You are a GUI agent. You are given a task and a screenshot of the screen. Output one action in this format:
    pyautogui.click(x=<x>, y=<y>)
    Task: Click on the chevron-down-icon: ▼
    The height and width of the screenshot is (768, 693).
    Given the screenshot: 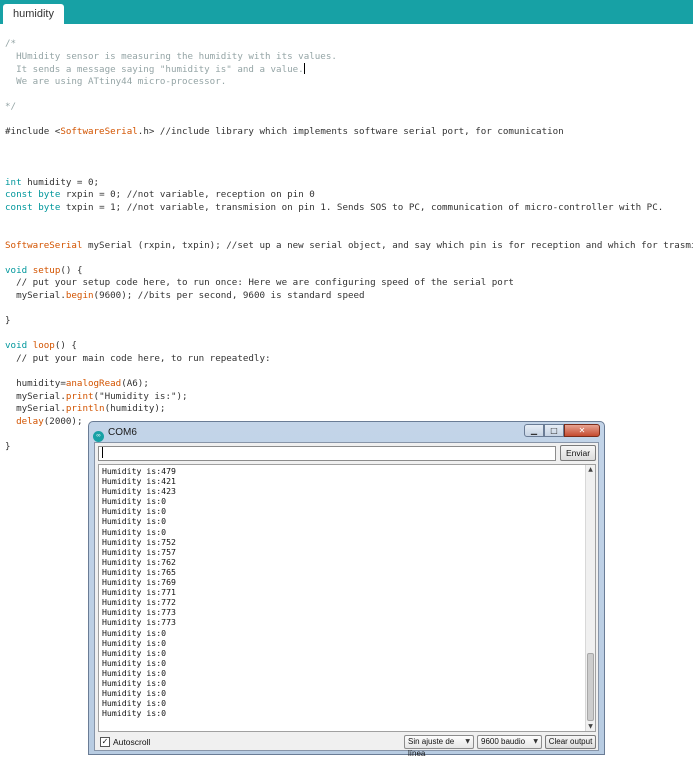 What is the action you would take?
    pyautogui.click(x=467, y=741)
    